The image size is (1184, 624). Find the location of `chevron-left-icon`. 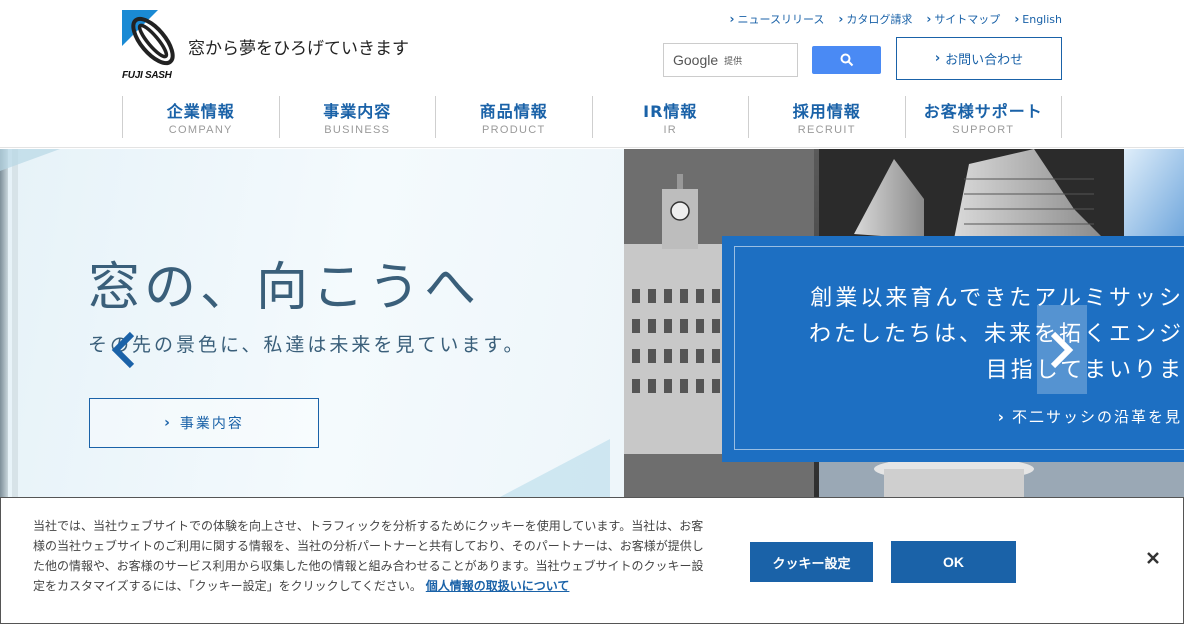

chevron-left-icon is located at coordinates (123, 350).